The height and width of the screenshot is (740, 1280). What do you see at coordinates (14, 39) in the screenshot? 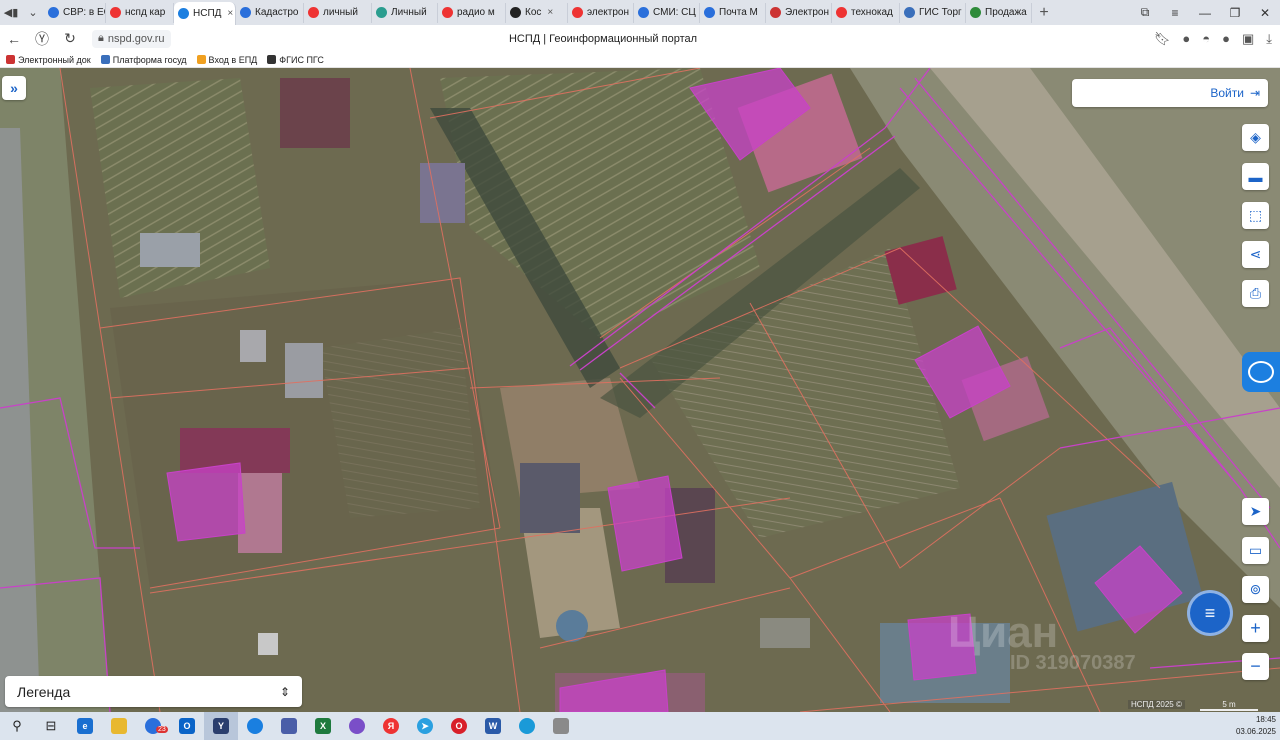
I see `back-icon: ←` at bounding box center [14, 39].